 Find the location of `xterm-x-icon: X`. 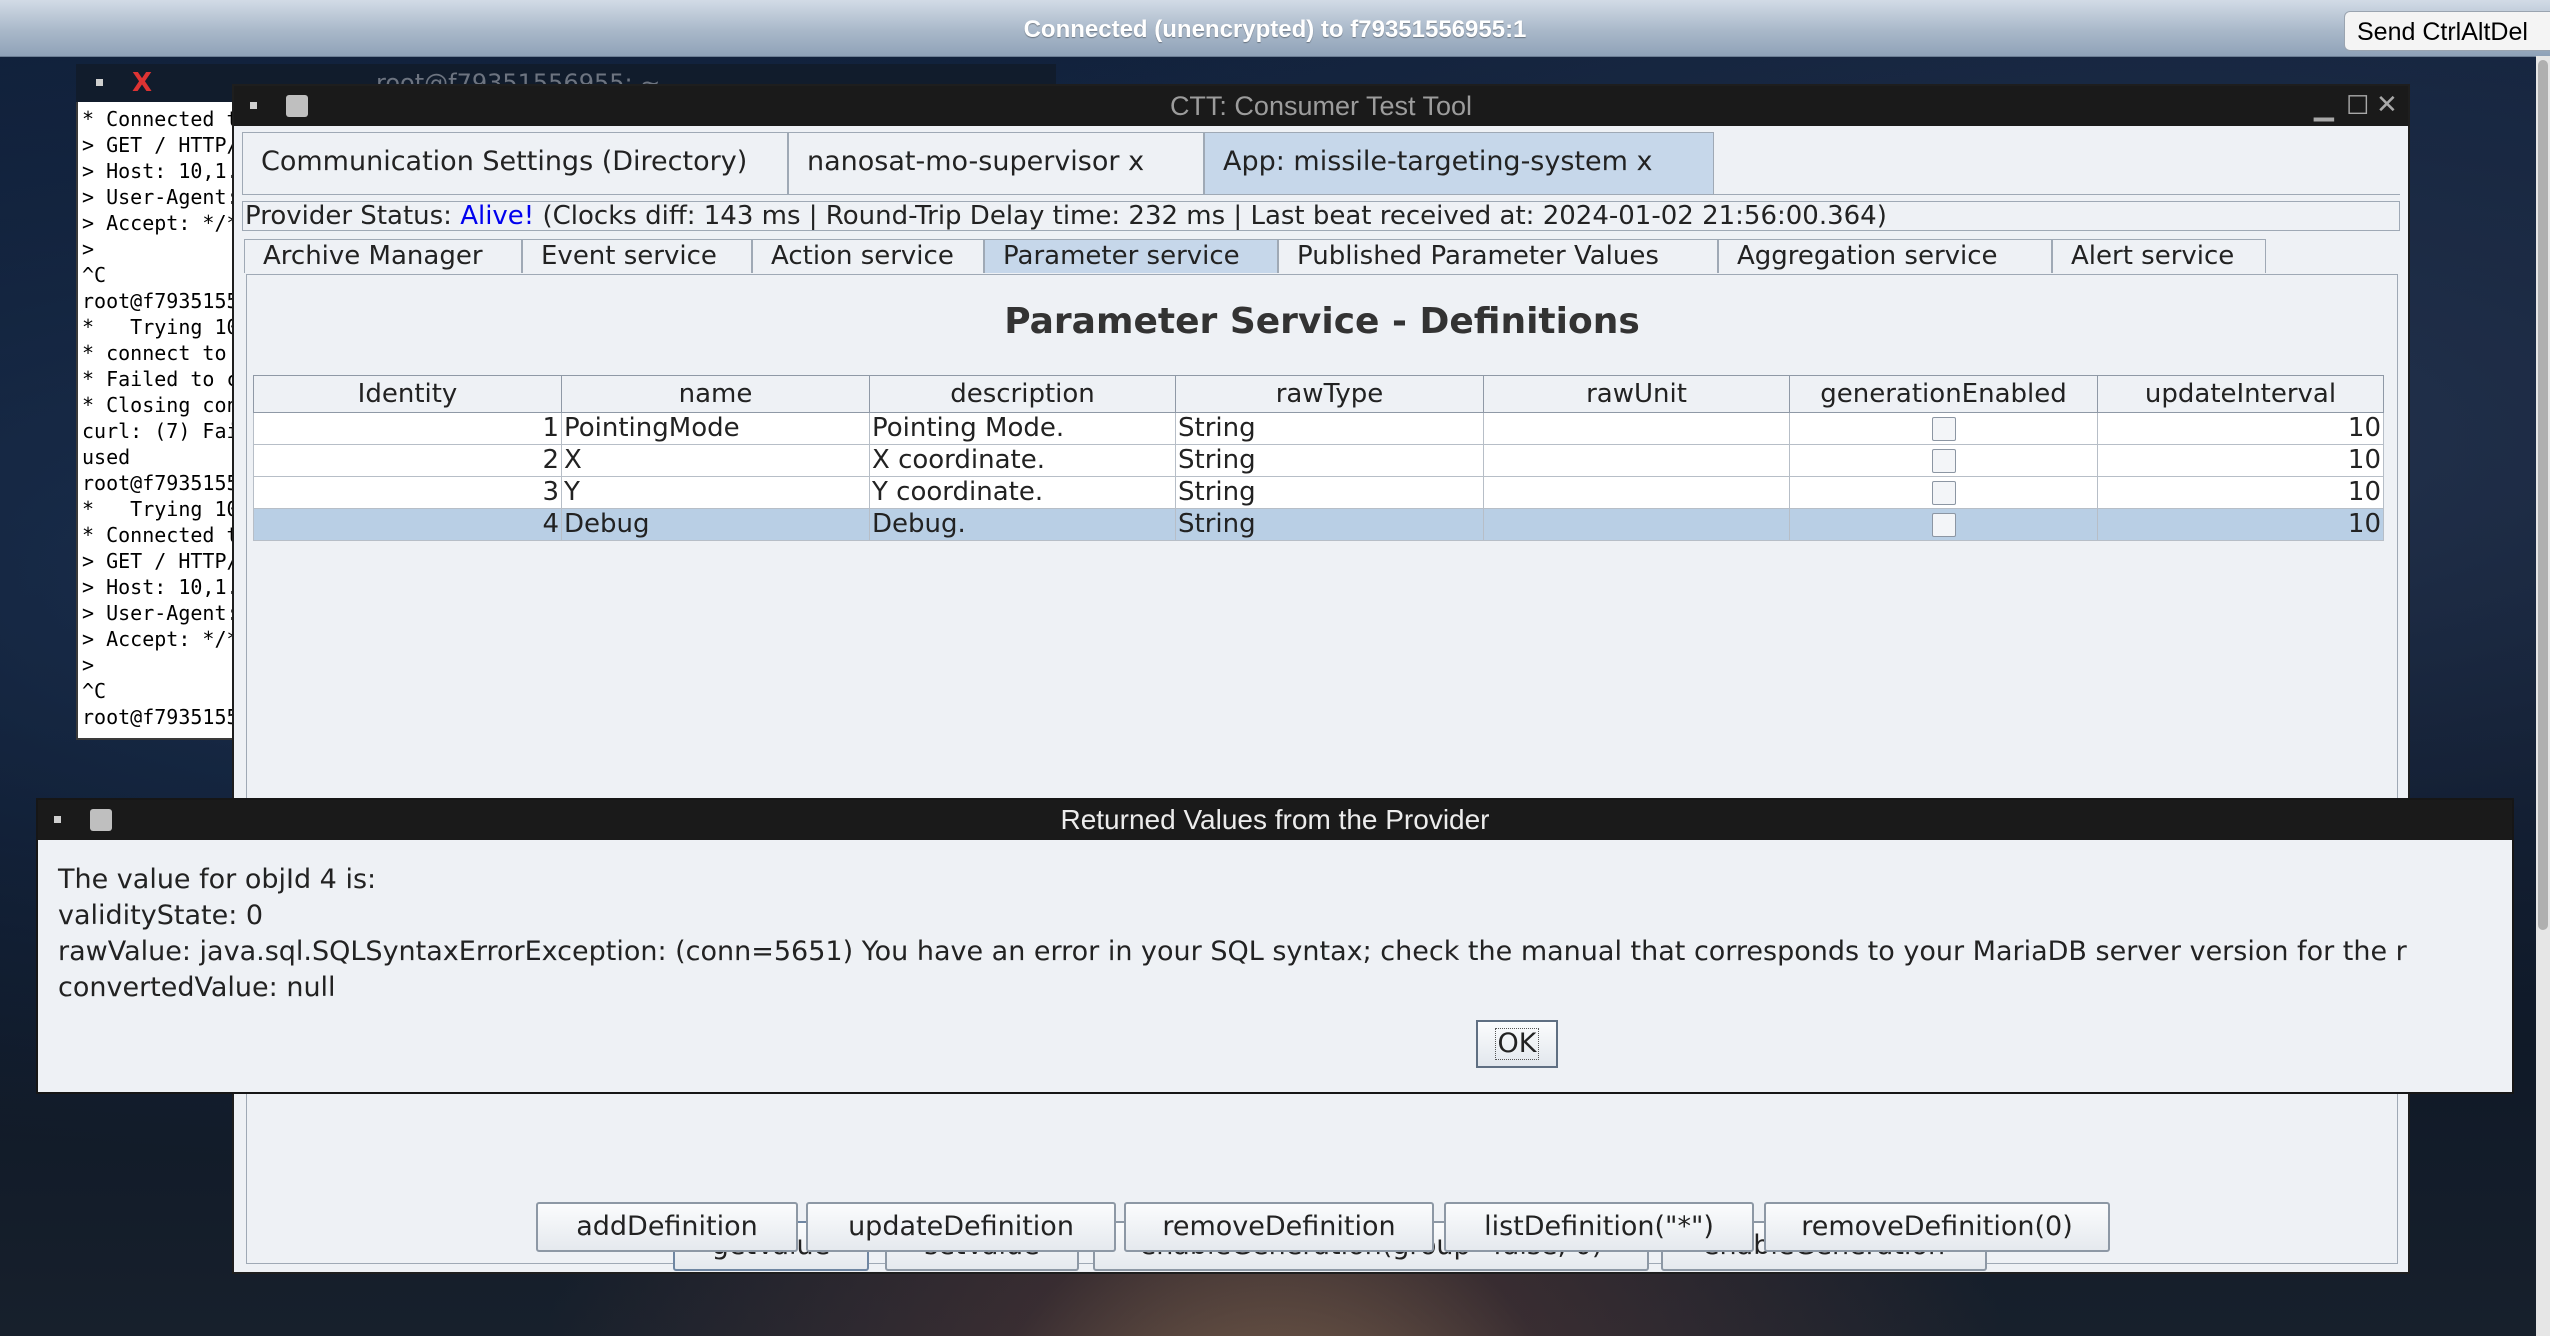

xterm-x-icon: X is located at coordinates (142, 83).